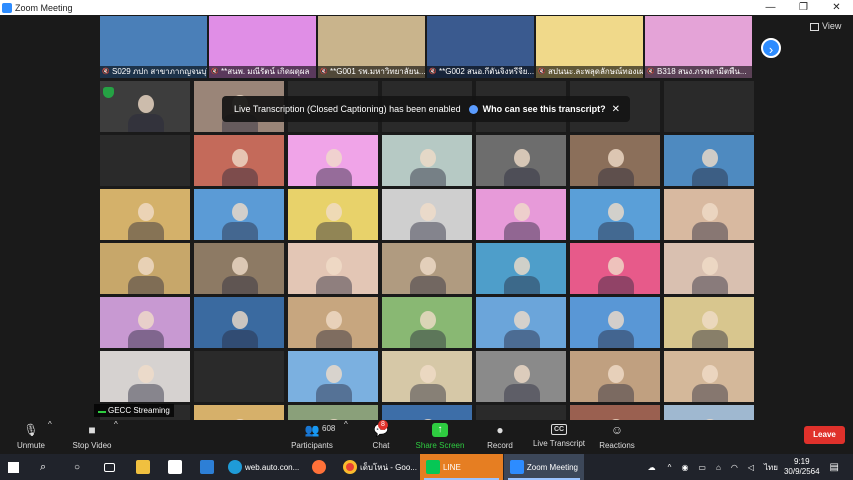  I want to click on share-screen-button: ↑ Share Screen, so click(440, 437).